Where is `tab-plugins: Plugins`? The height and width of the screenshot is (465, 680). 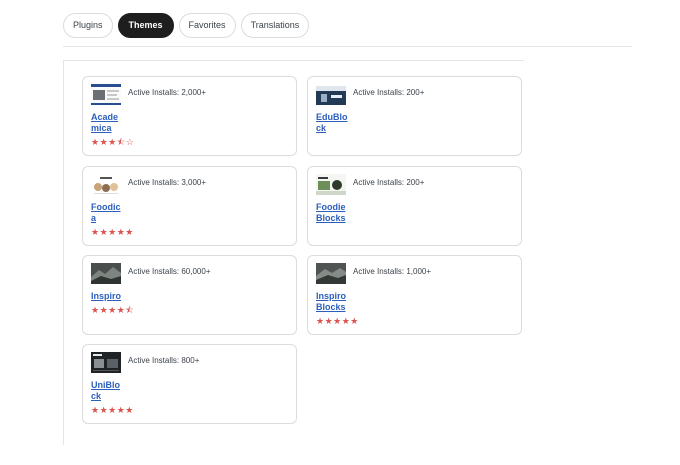
tab-plugins: Plugins is located at coordinates (88, 25).